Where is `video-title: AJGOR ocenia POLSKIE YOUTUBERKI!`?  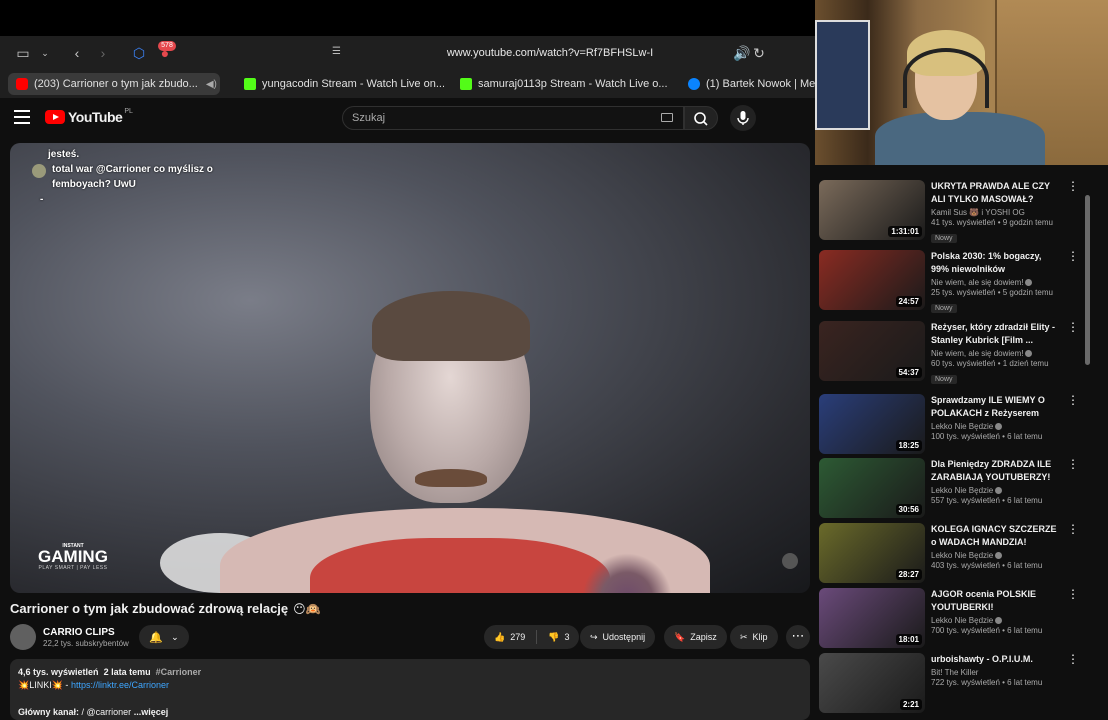 video-title: AJGOR ocenia POLSKIE YOUTUBERKI! is located at coordinates (996, 601).